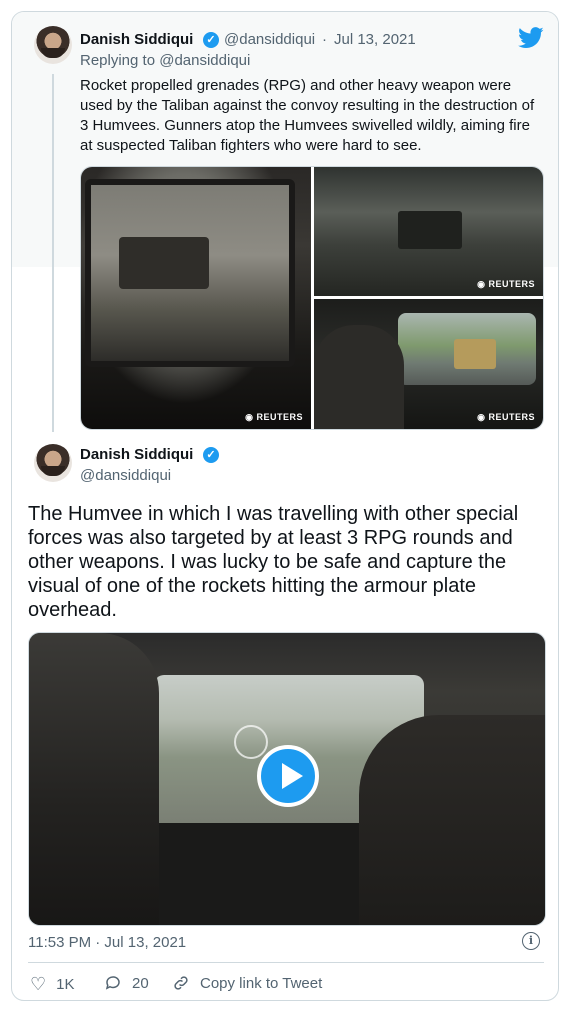 The height and width of the screenshot is (1011, 564). What do you see at coordinates (261, 983) in the screenshot?
I see `copy-link-label: Copy link to Tweet` at bounding box center [261, 983].